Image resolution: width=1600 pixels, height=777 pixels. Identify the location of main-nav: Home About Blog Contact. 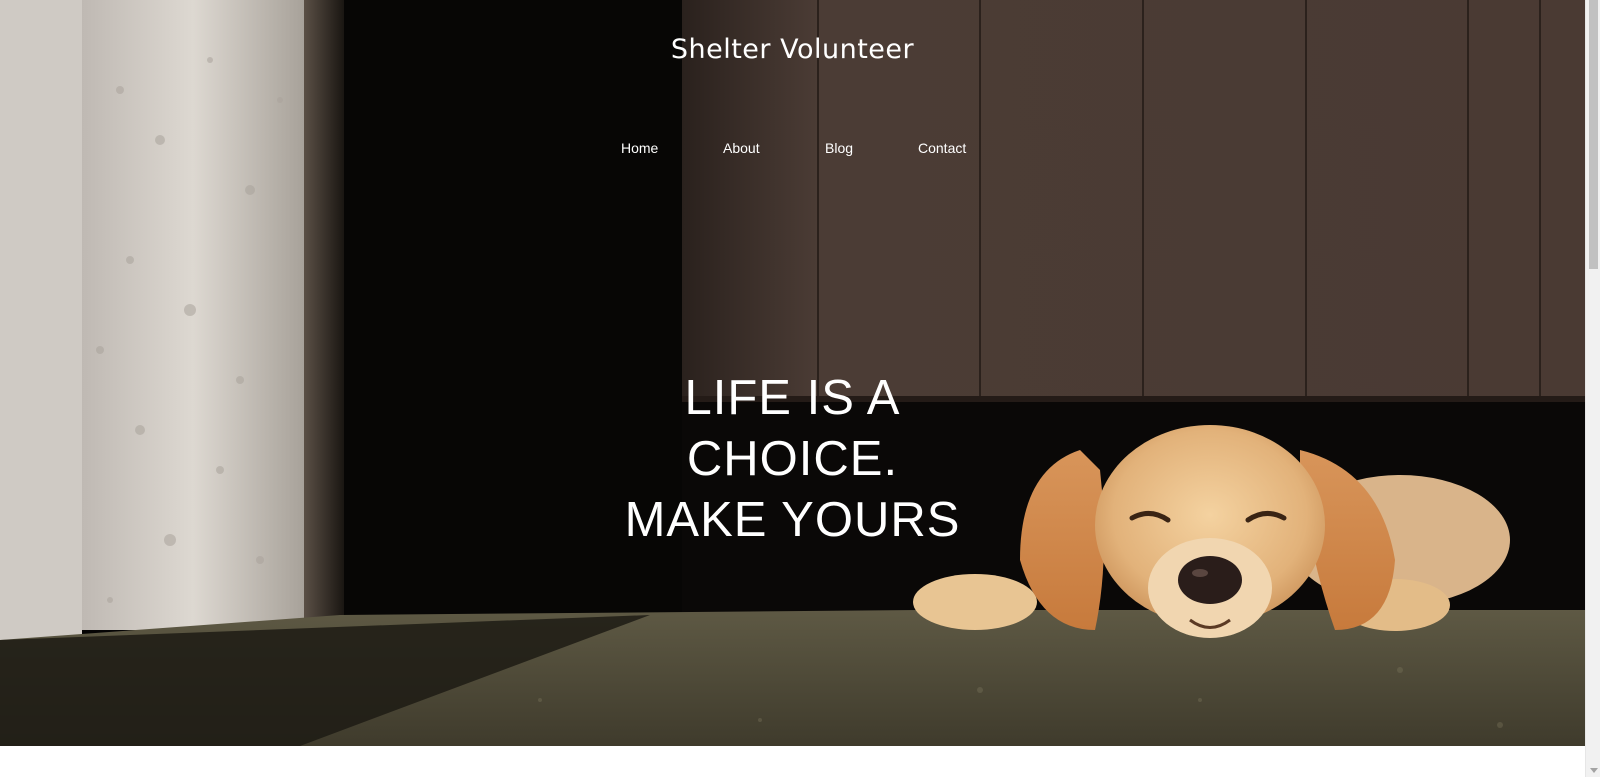
(792, 150).